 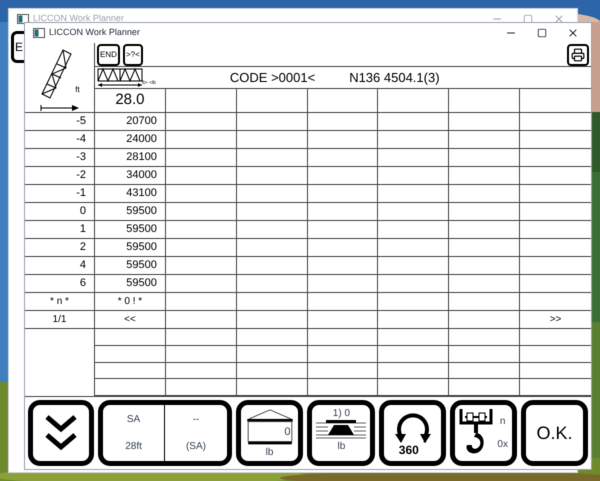 What do you see at coordinates (130, 158) in the screenshot?
I see `table-cell: 28100` at bounding box center [130, 158].